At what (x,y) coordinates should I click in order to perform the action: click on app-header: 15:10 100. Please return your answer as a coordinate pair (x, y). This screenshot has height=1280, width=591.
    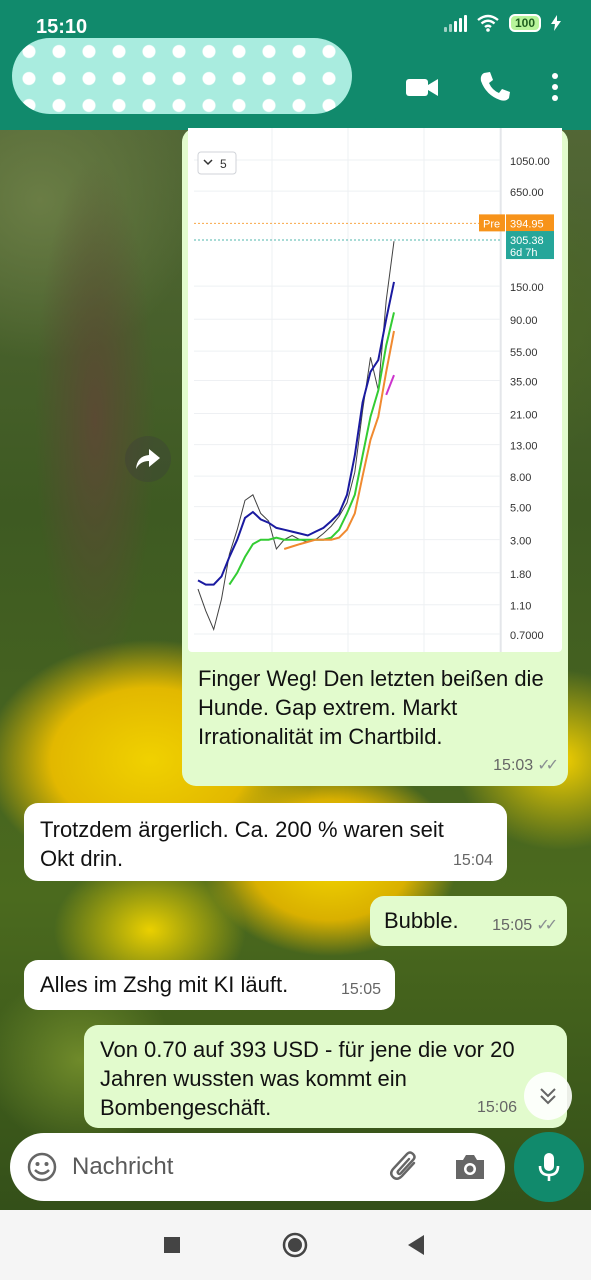
    Looking at the image, I should click on (295, 65).